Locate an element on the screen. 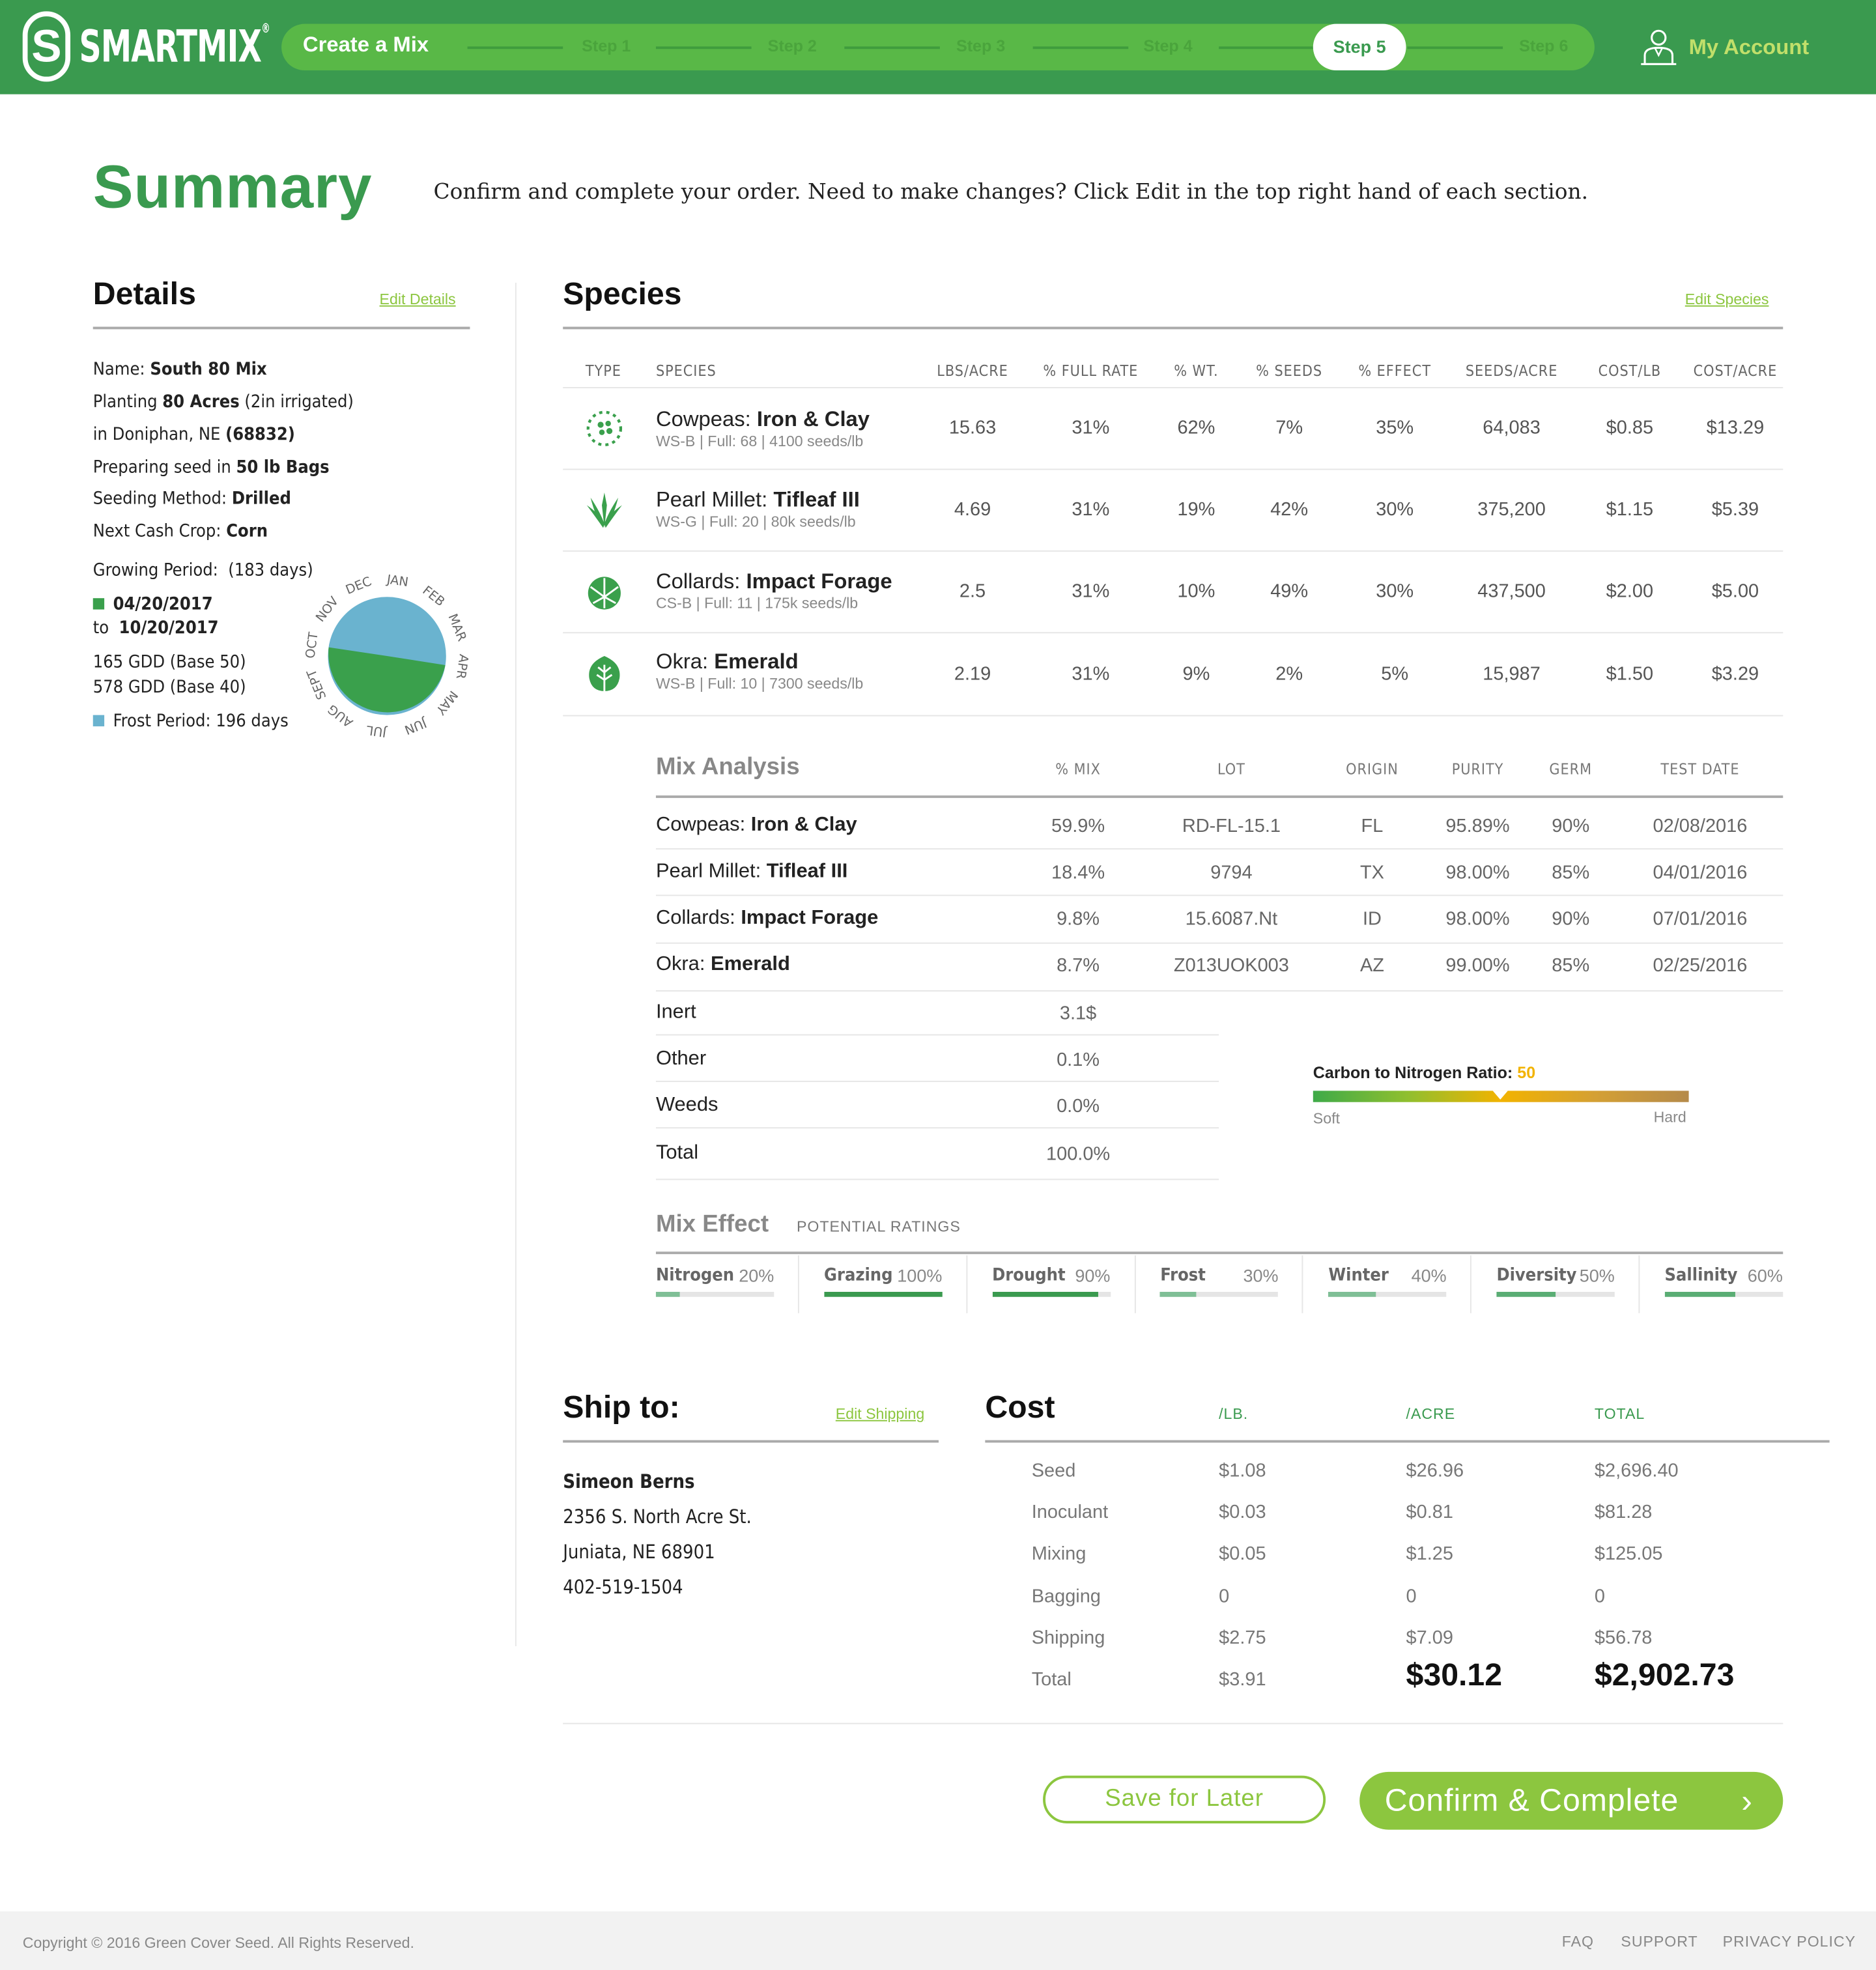 This screenshot has height=1970, width=1876. row-divider is located at coordinates (1219, 895).